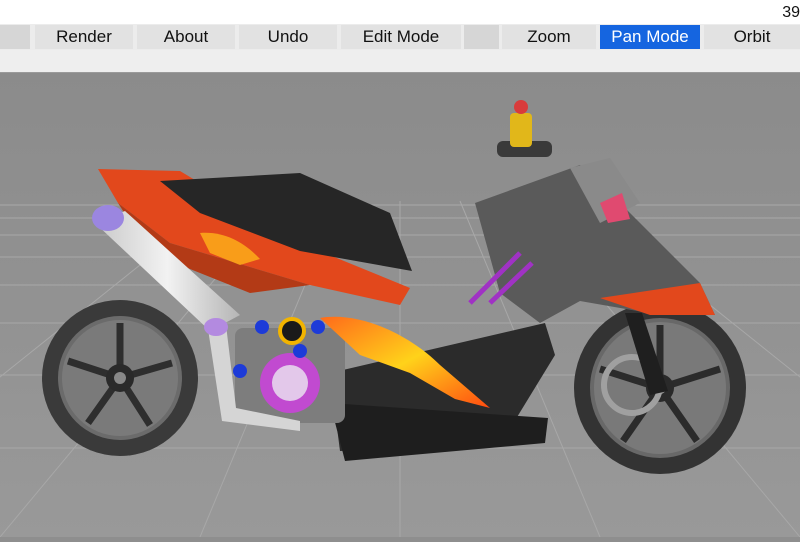 This screenshot has height=542, width=800. Describe the element at coordinates (521, 130) in the screenshot. I see `brake-reservoir` at that location.